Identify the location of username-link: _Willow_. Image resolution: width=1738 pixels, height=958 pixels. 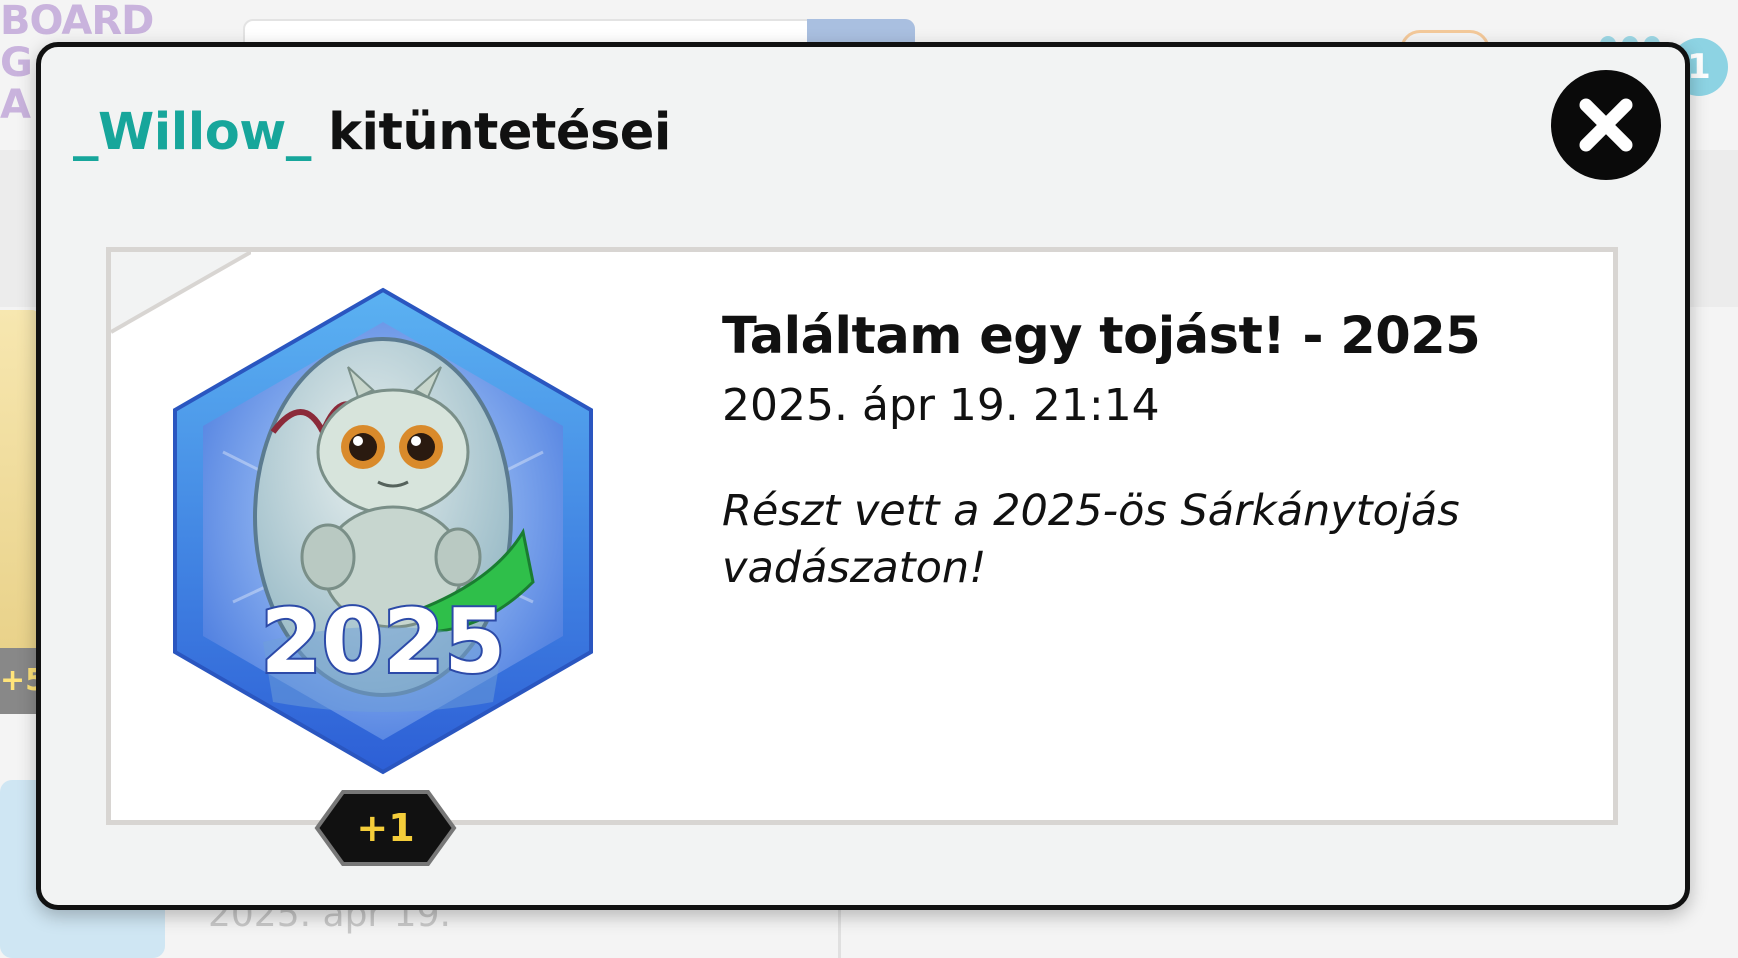
(192, 132).